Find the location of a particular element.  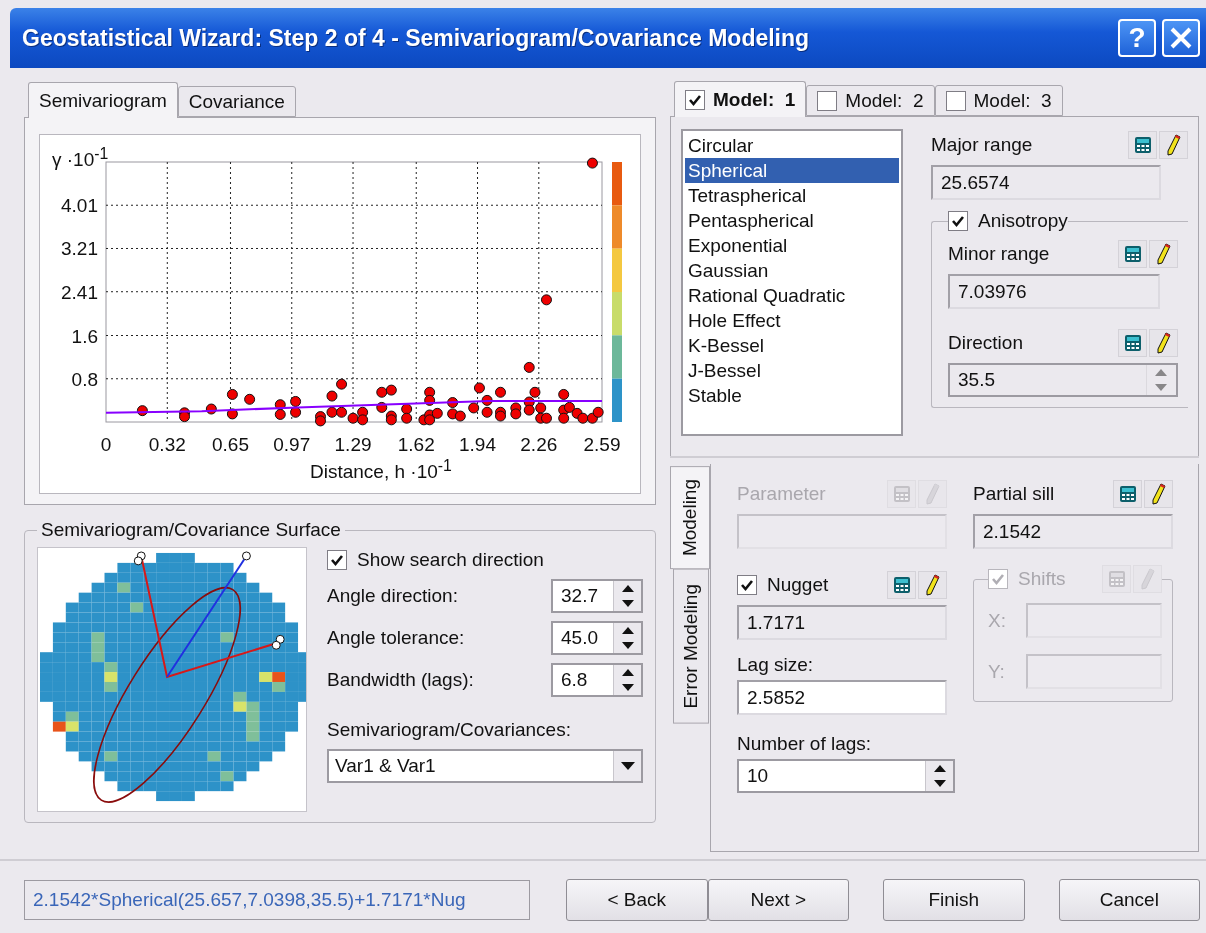

wizard-button: Cancel is located at coordinates (1129, 900).